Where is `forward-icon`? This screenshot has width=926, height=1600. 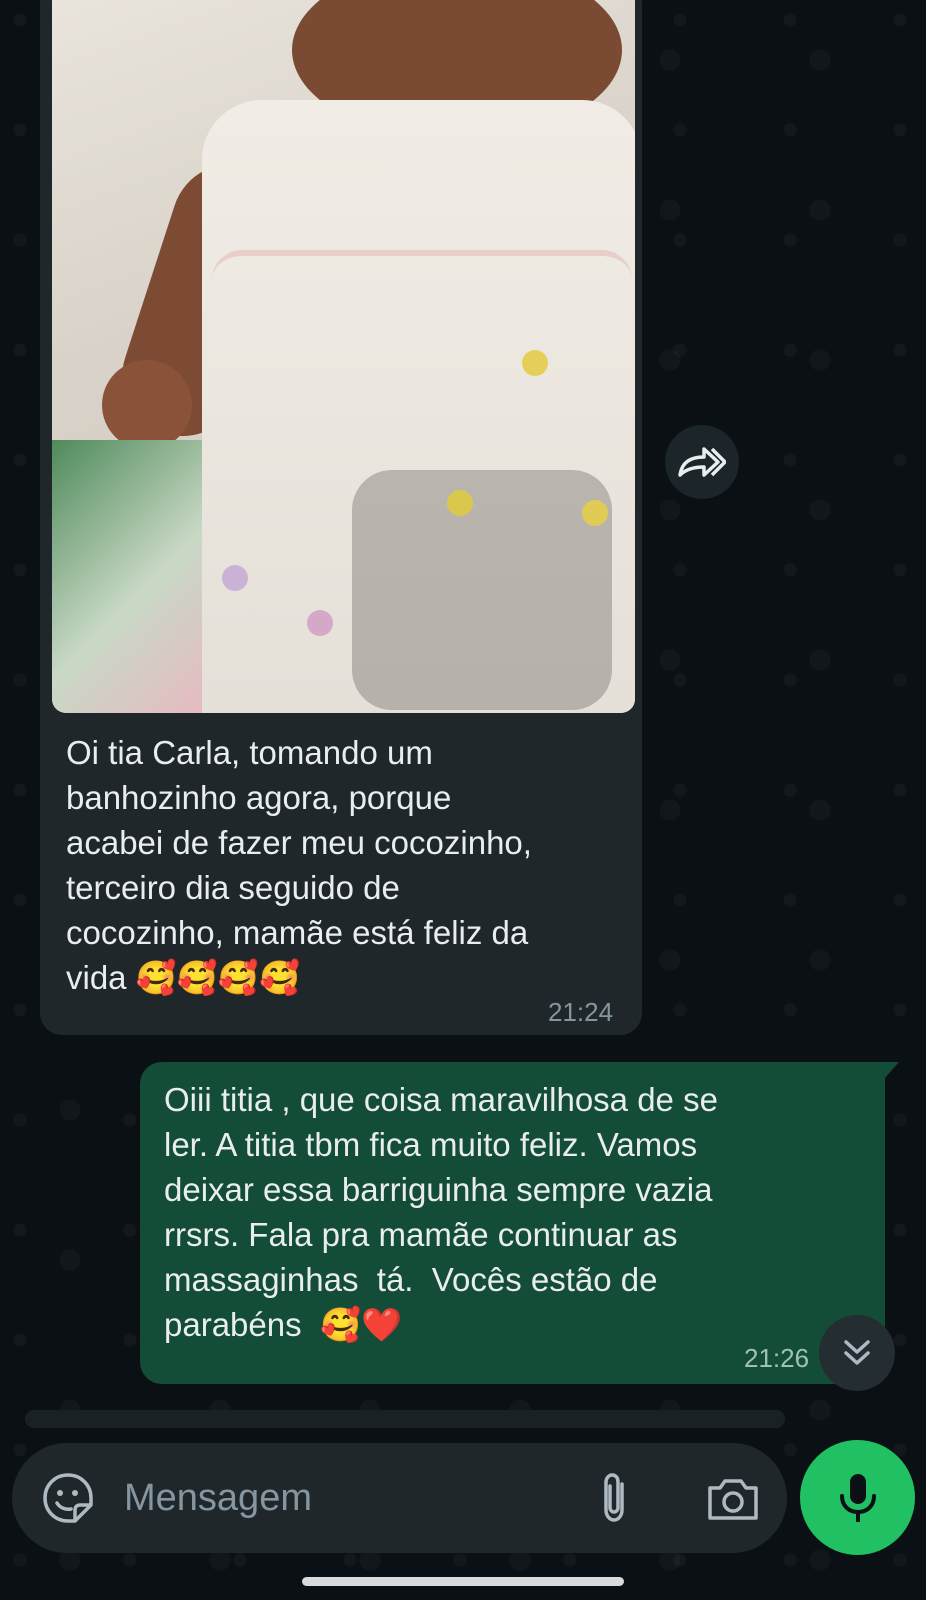
forward-icon is located at coordinates (702, 462).